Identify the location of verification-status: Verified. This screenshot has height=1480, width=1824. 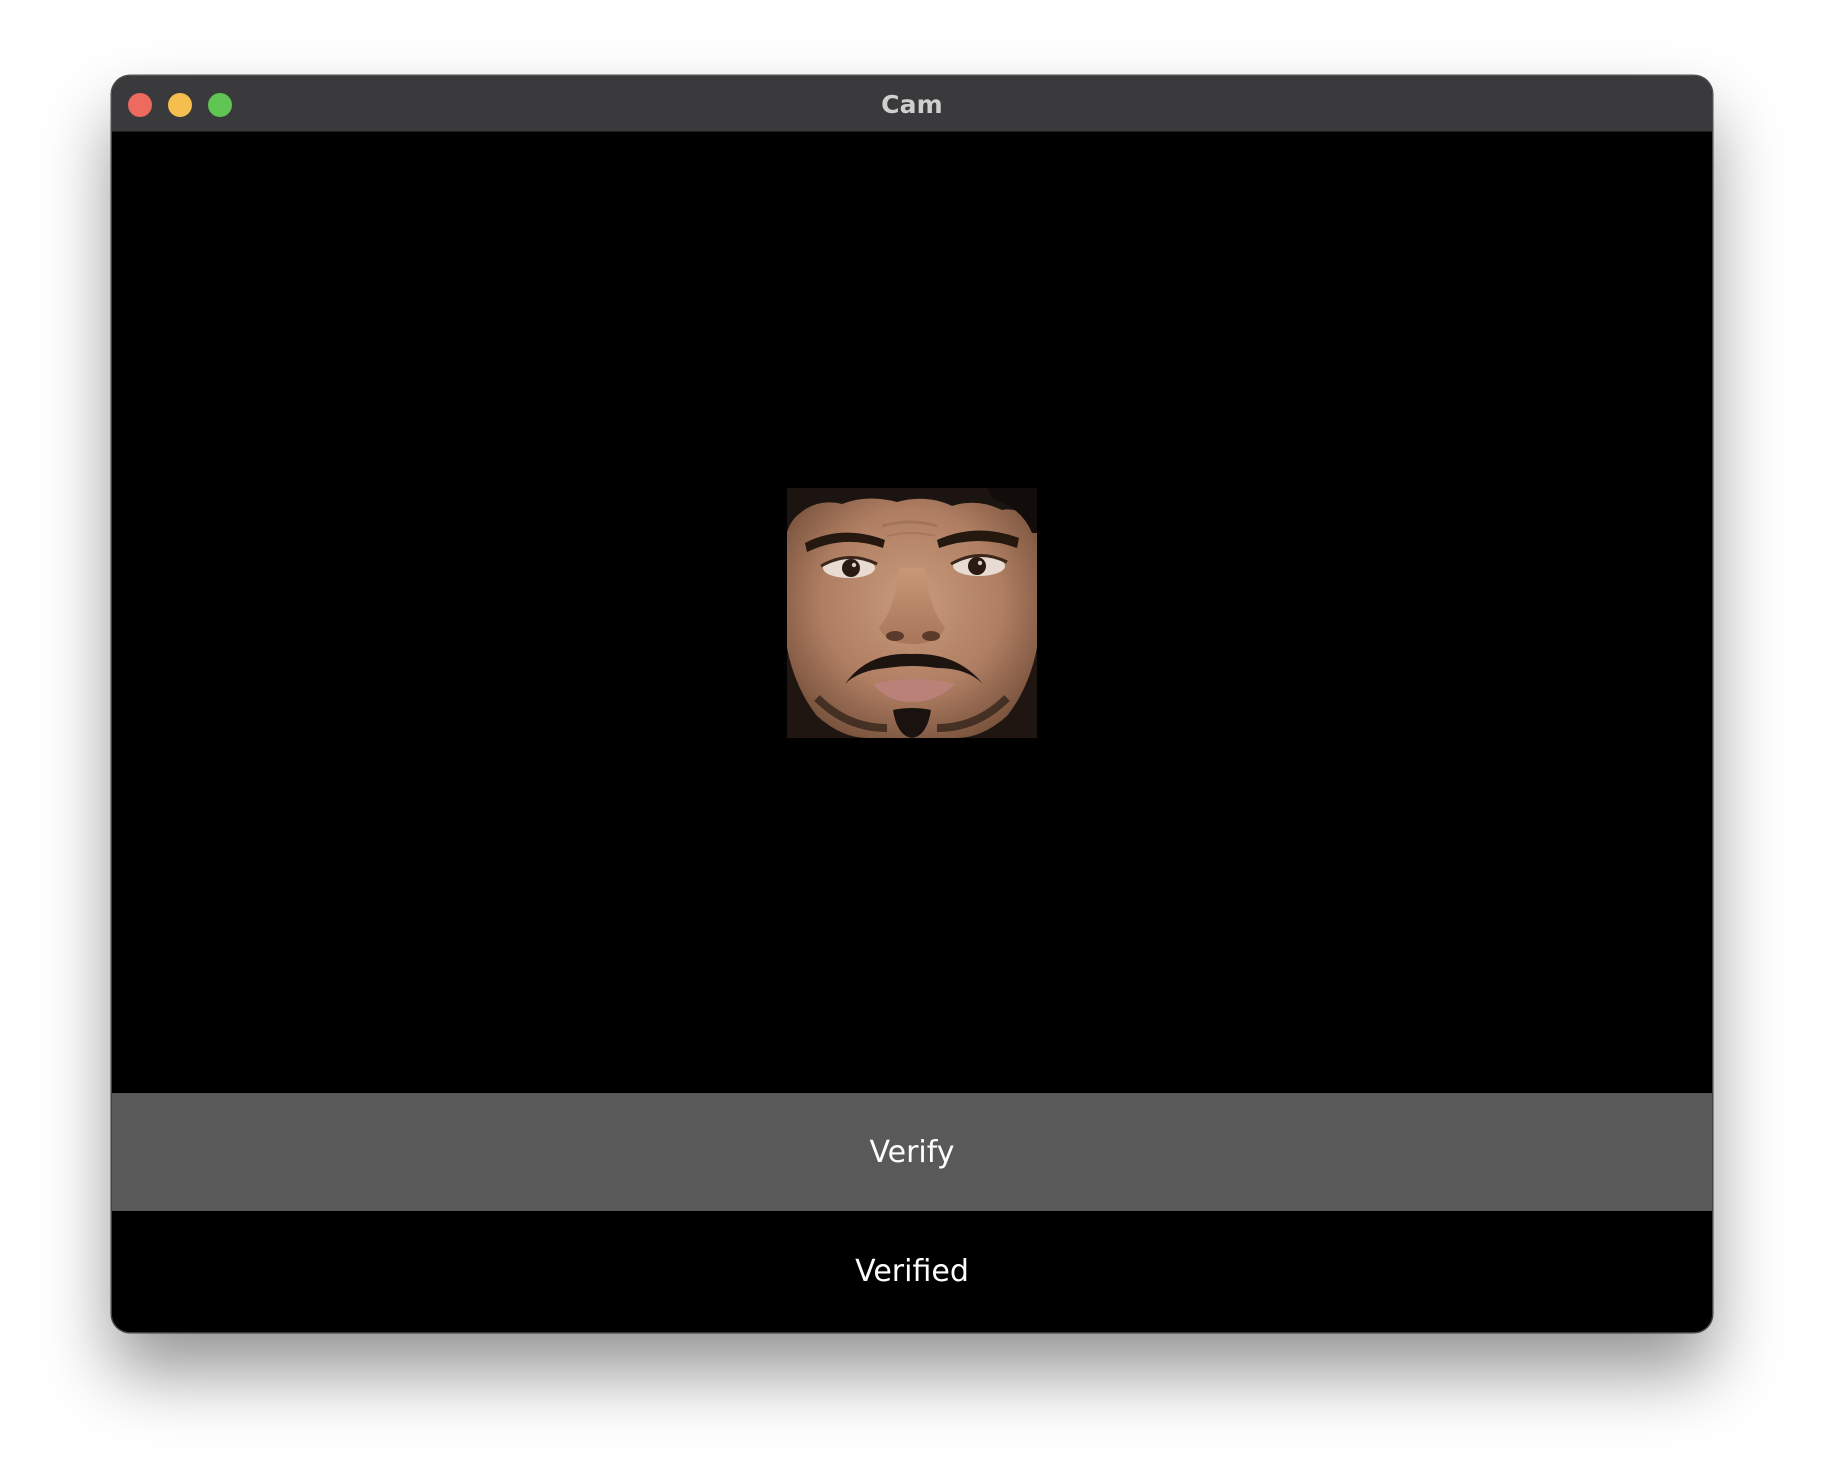
(912, 1271).